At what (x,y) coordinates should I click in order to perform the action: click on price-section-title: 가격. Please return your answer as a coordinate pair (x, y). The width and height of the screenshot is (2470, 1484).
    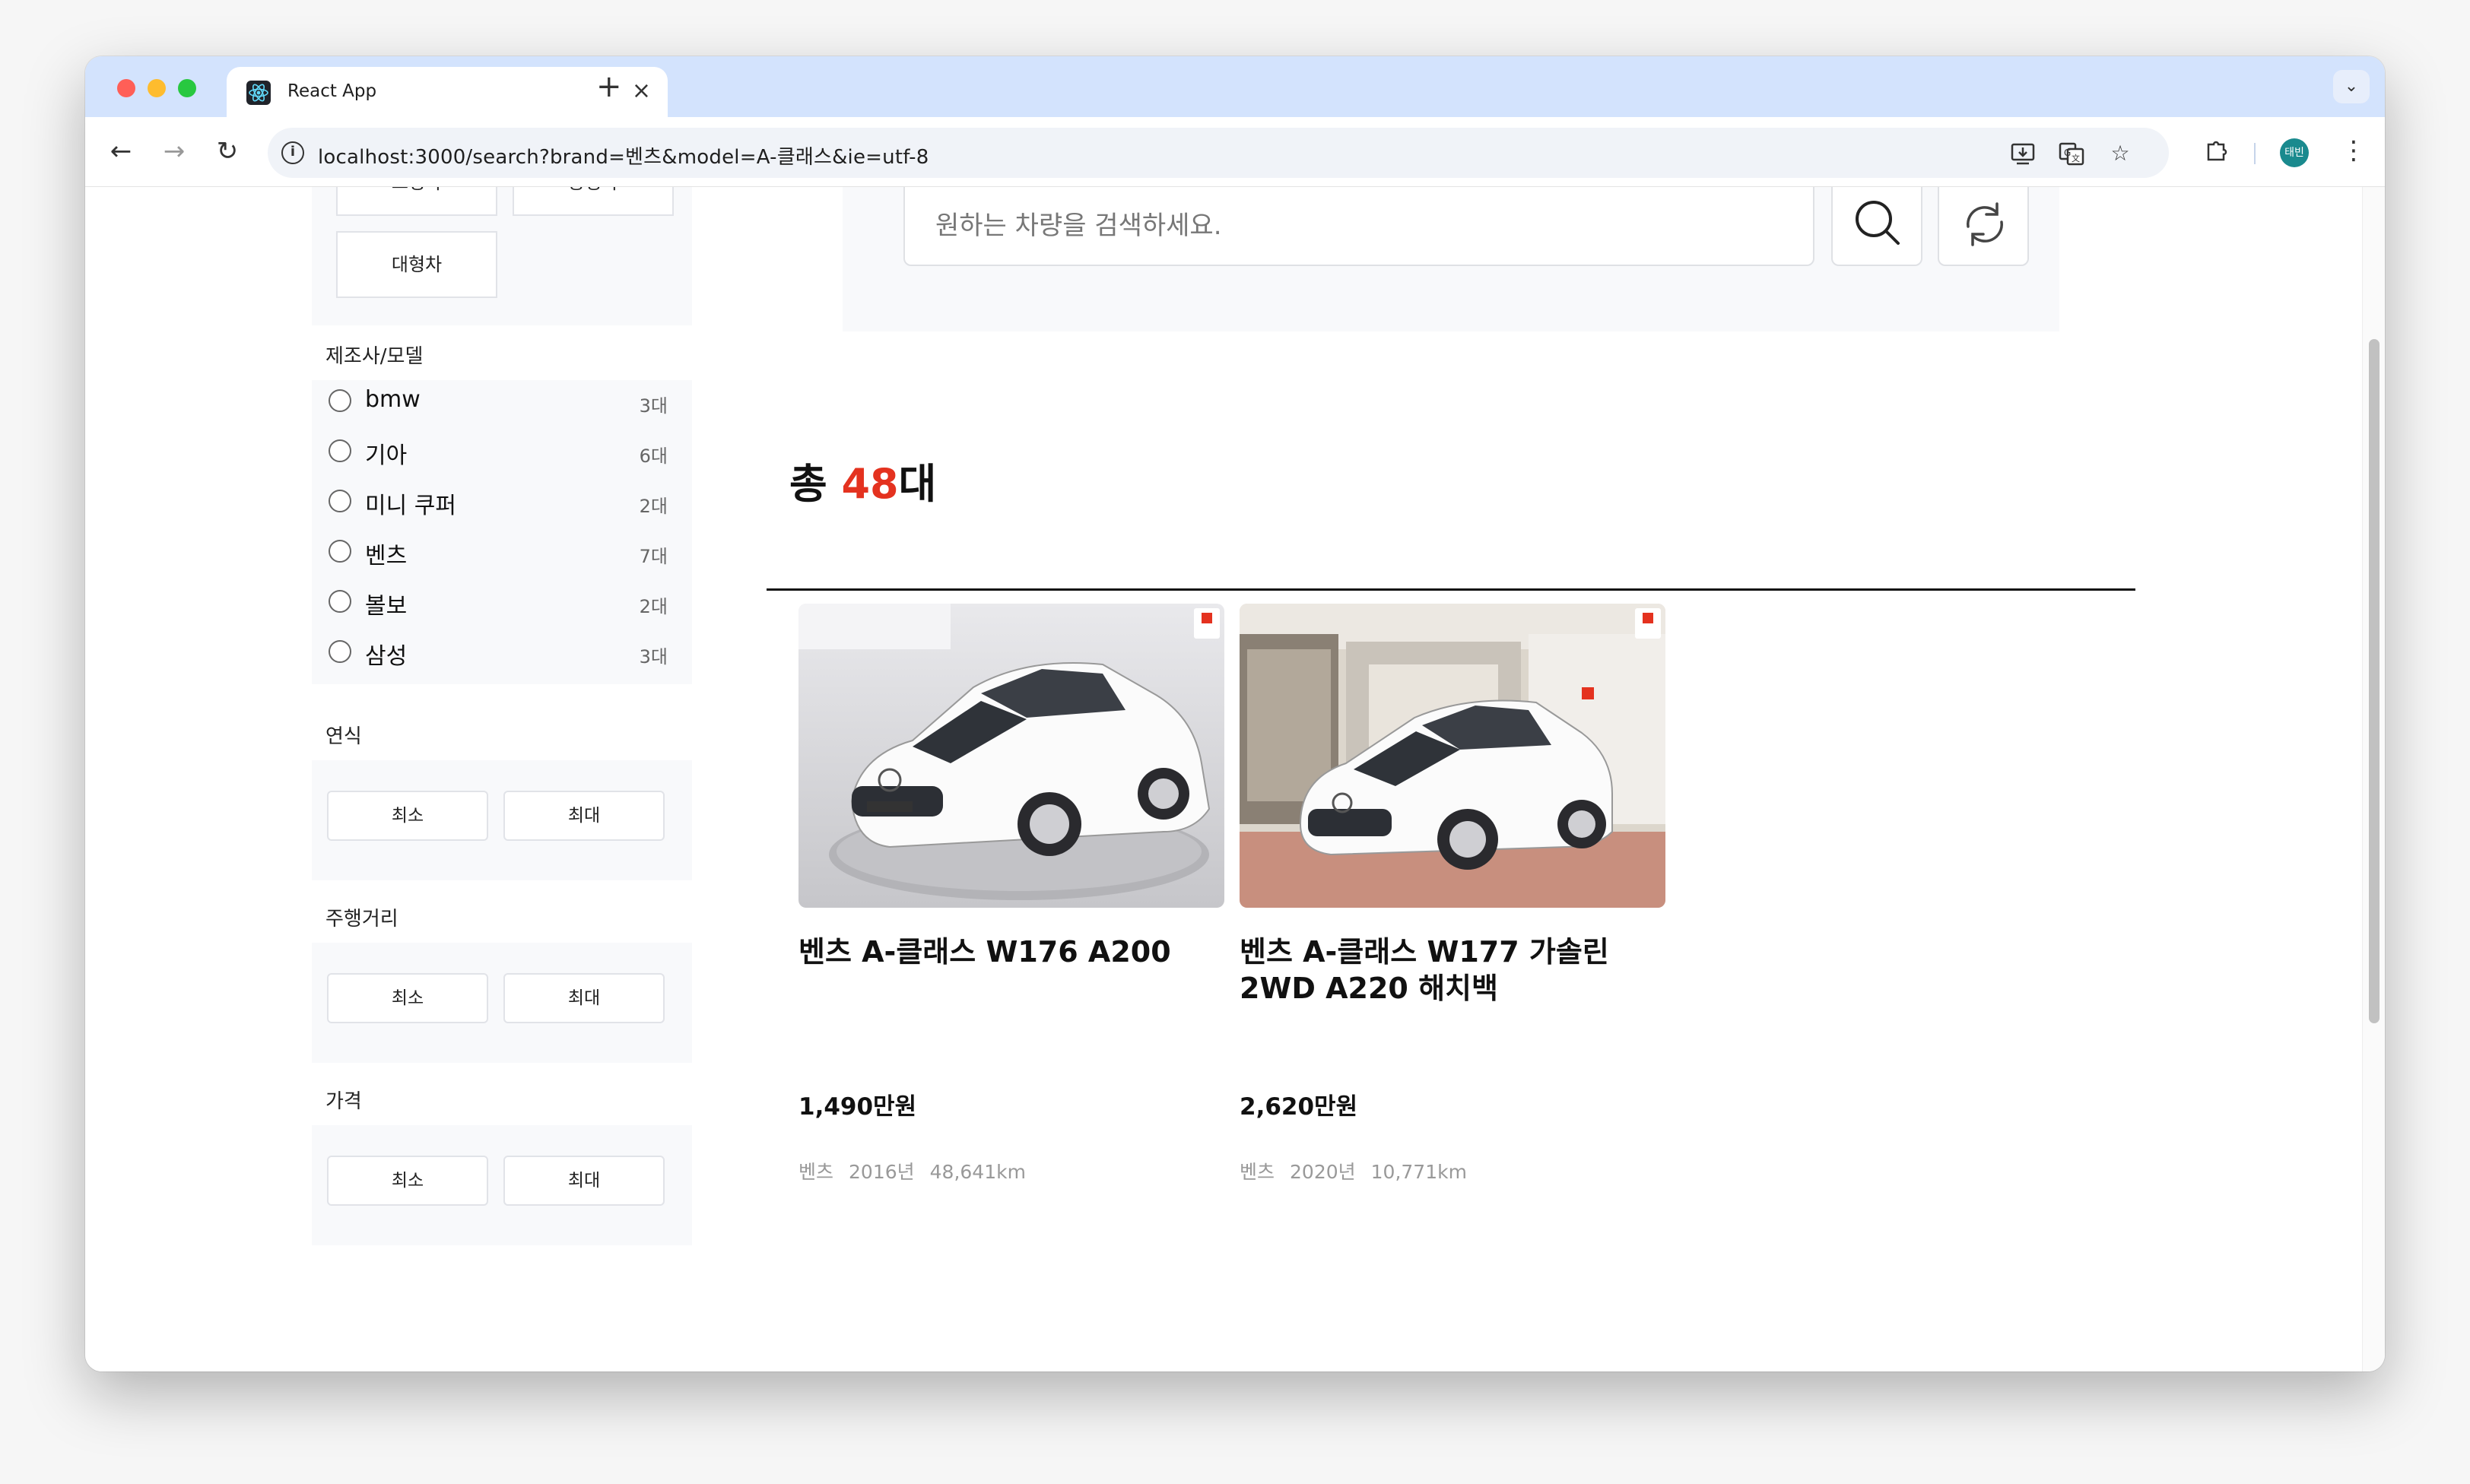
    Looking at the image, I should click on (344, 1101).